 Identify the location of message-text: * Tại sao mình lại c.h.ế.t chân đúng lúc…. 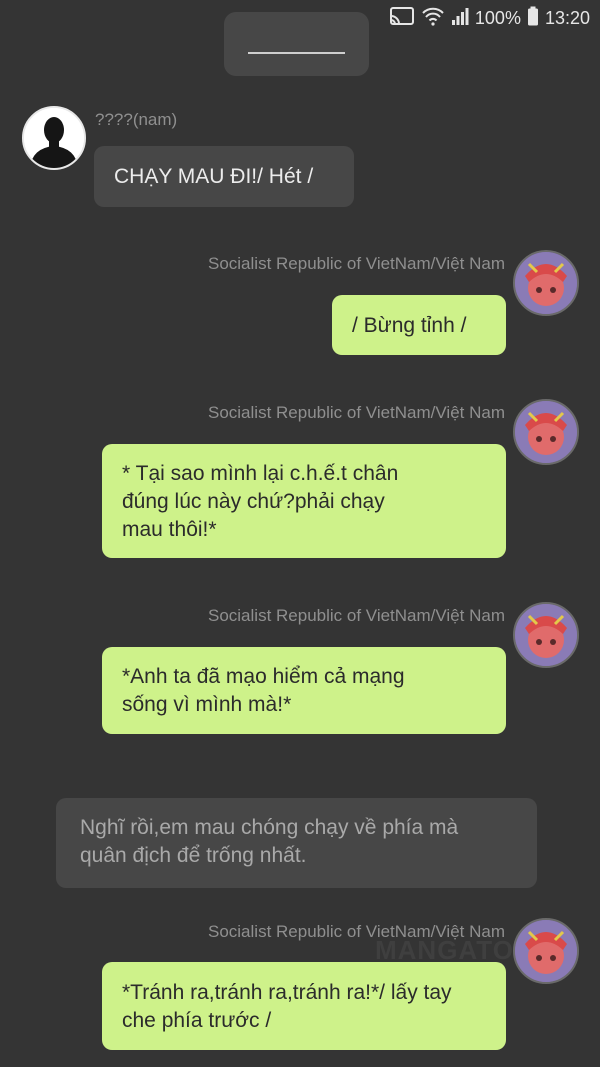
(260, 501).